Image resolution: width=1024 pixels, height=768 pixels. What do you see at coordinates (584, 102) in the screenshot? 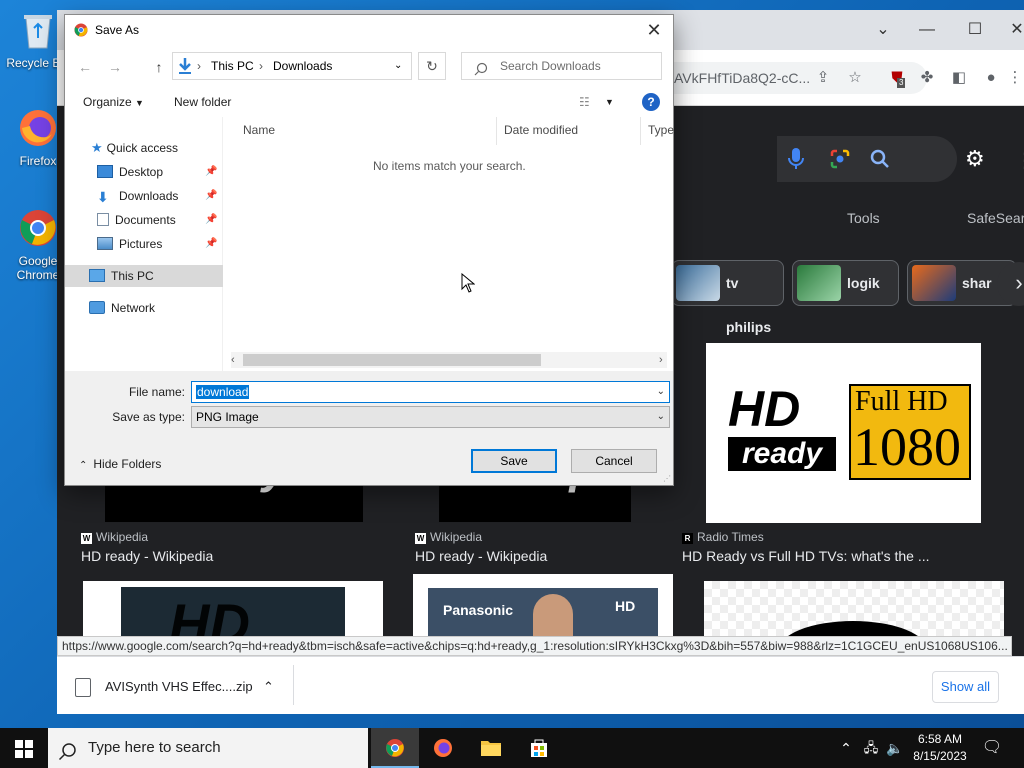
I see `view-options-icon: ☷` at bounding box center [584, 102].